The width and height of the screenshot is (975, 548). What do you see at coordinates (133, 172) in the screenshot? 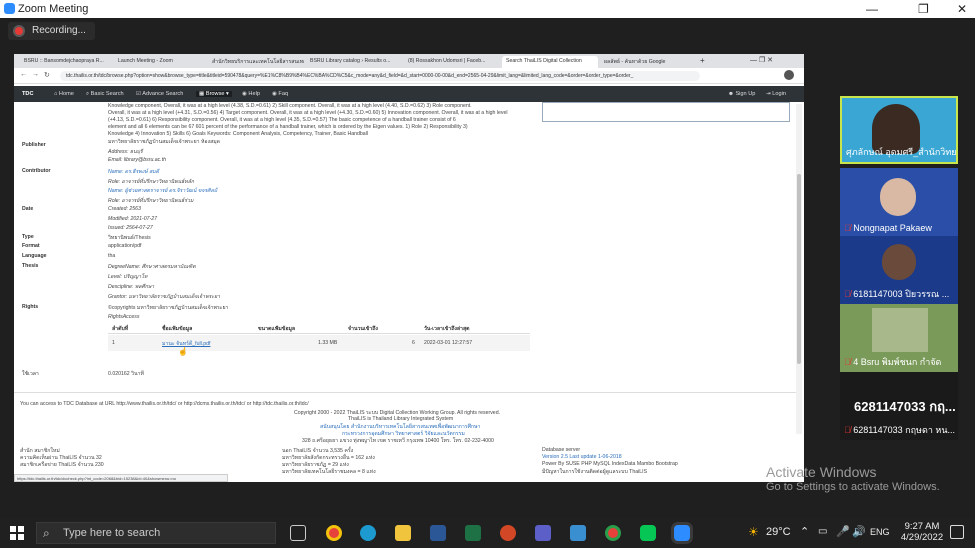
I see `contributor-name-1: Name: ดร.ธีรพงษ์ สมดี` at bounding box center [133, 172].